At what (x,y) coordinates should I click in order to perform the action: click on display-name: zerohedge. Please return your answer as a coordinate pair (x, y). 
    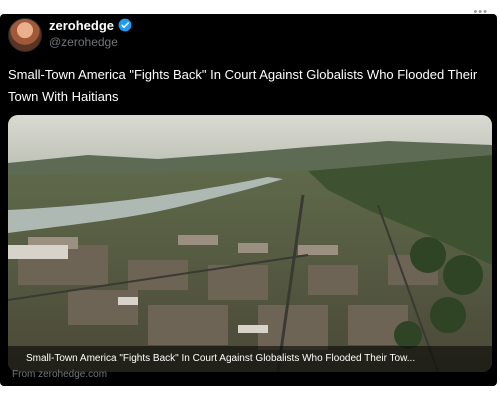
    Looking at the image, I should click on (81, 25).